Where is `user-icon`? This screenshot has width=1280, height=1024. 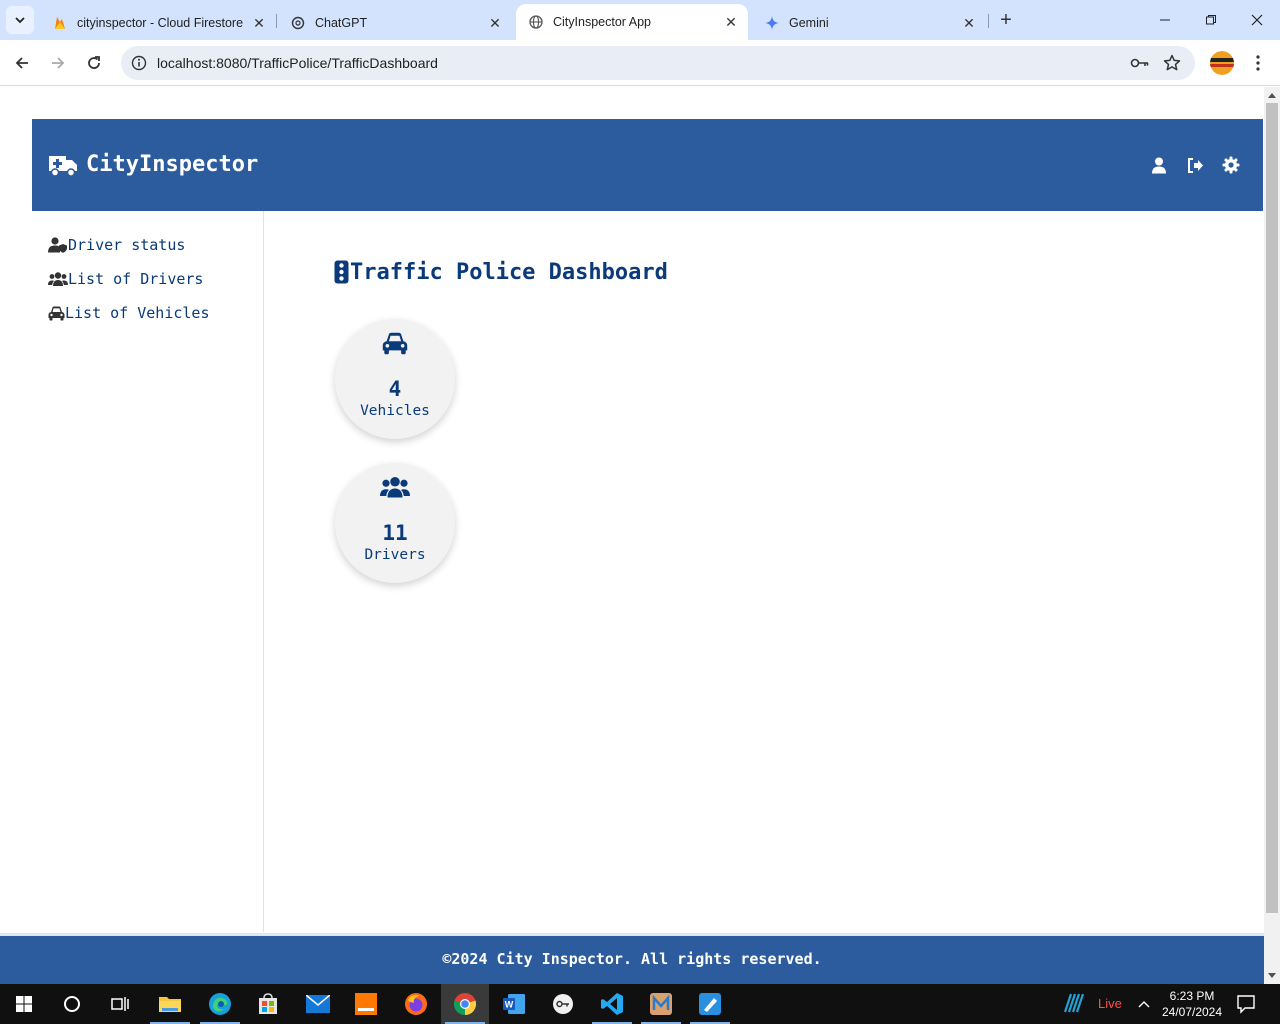 user-icon is located at coordinates (1159, 165).